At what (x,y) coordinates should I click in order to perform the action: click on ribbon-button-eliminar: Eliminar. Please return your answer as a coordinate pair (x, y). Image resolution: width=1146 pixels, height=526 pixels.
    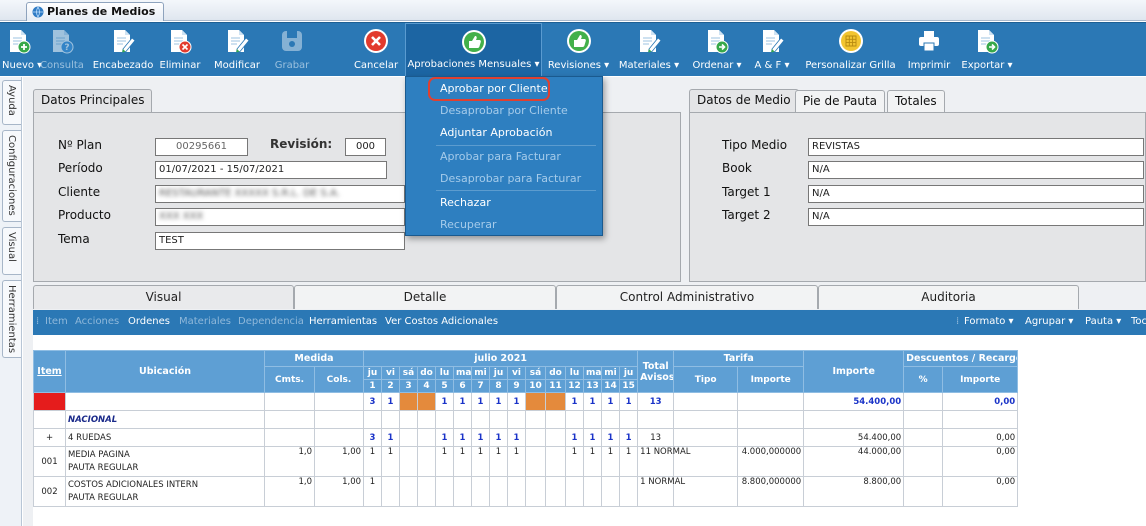
    Looking at the image, I should click on (180, 50).